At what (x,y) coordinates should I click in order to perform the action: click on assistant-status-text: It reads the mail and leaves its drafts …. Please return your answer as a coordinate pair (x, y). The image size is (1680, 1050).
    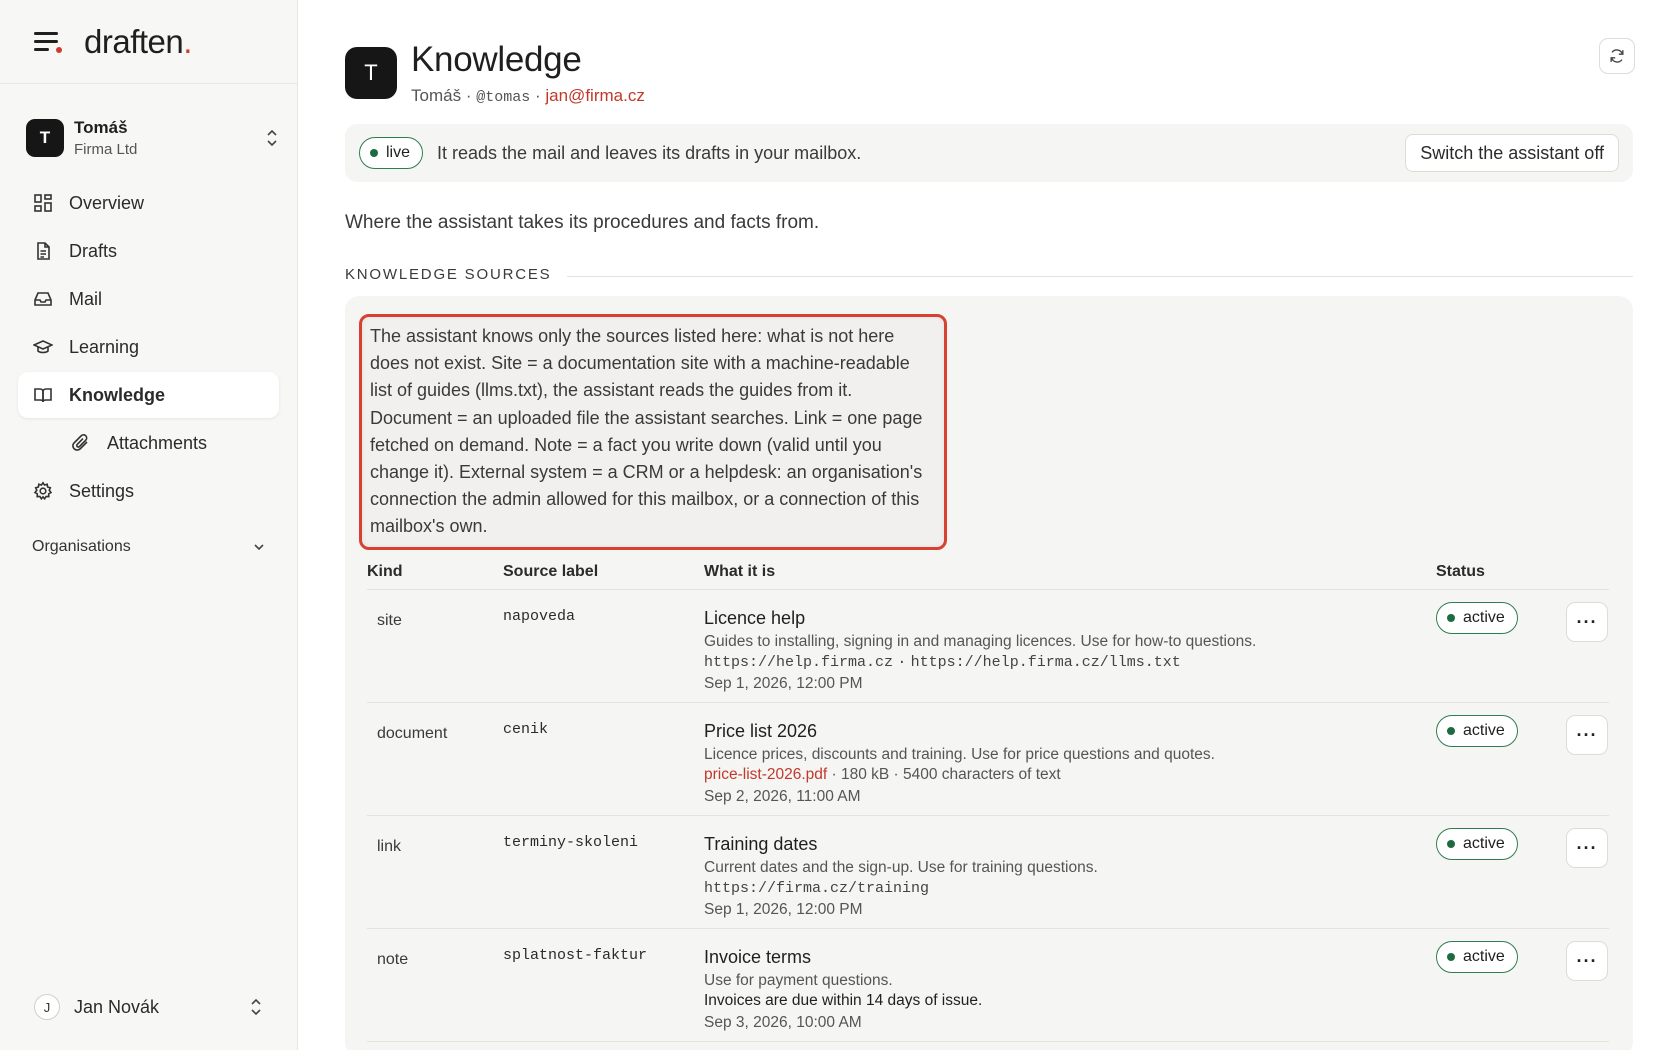
    Looking at the image, I should click on (649, 152).